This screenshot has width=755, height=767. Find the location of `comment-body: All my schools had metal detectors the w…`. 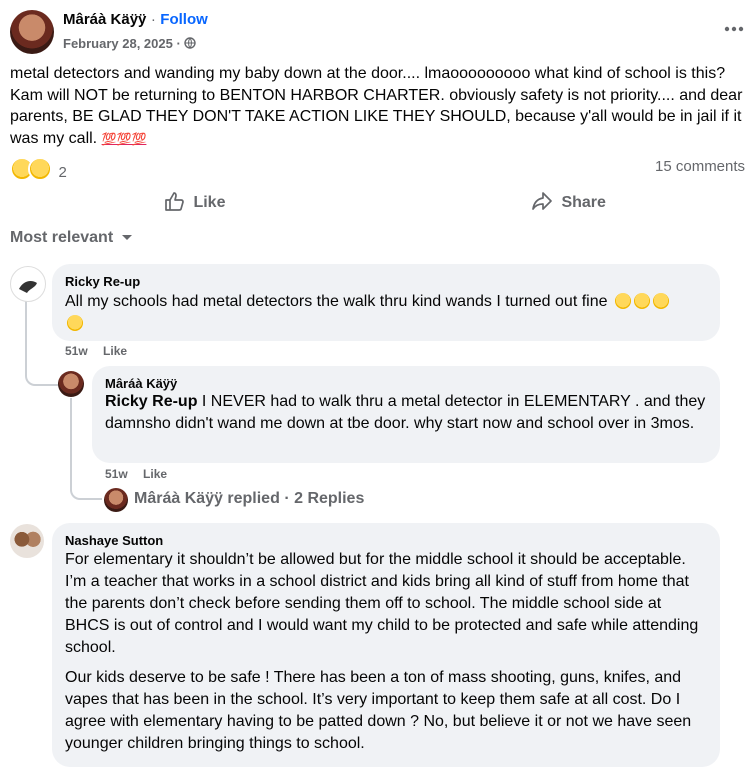

comment-body: All my schools had metal detectors the w… is located at coordinates (336, 301).